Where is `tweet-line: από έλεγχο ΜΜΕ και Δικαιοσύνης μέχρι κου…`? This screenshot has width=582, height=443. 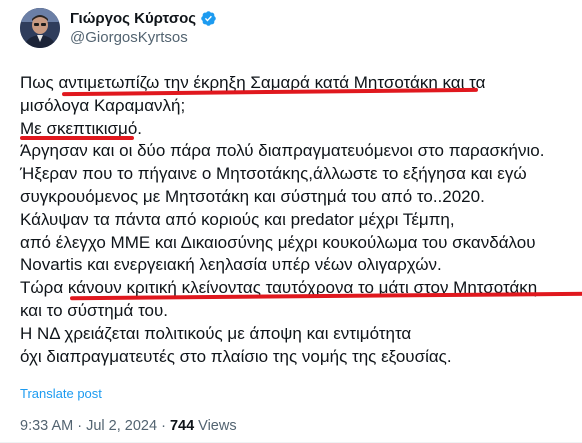
tweet-line: από έλεγχο ΜΜΕ και Δικαιοσύνης μέχρι κου… is located at coordinates (296, 243).